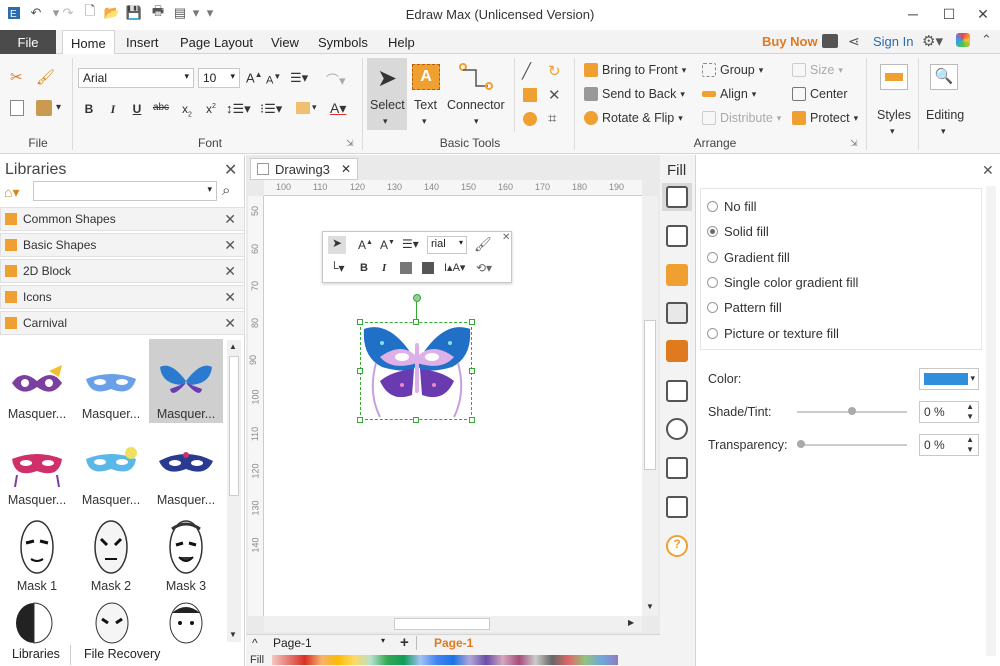 The width and height of the screenshot is (1000, 666). Describe the element at coordinates (554, 71) in the screenshot. I see `arc-tool-icon: ↻` at that location.